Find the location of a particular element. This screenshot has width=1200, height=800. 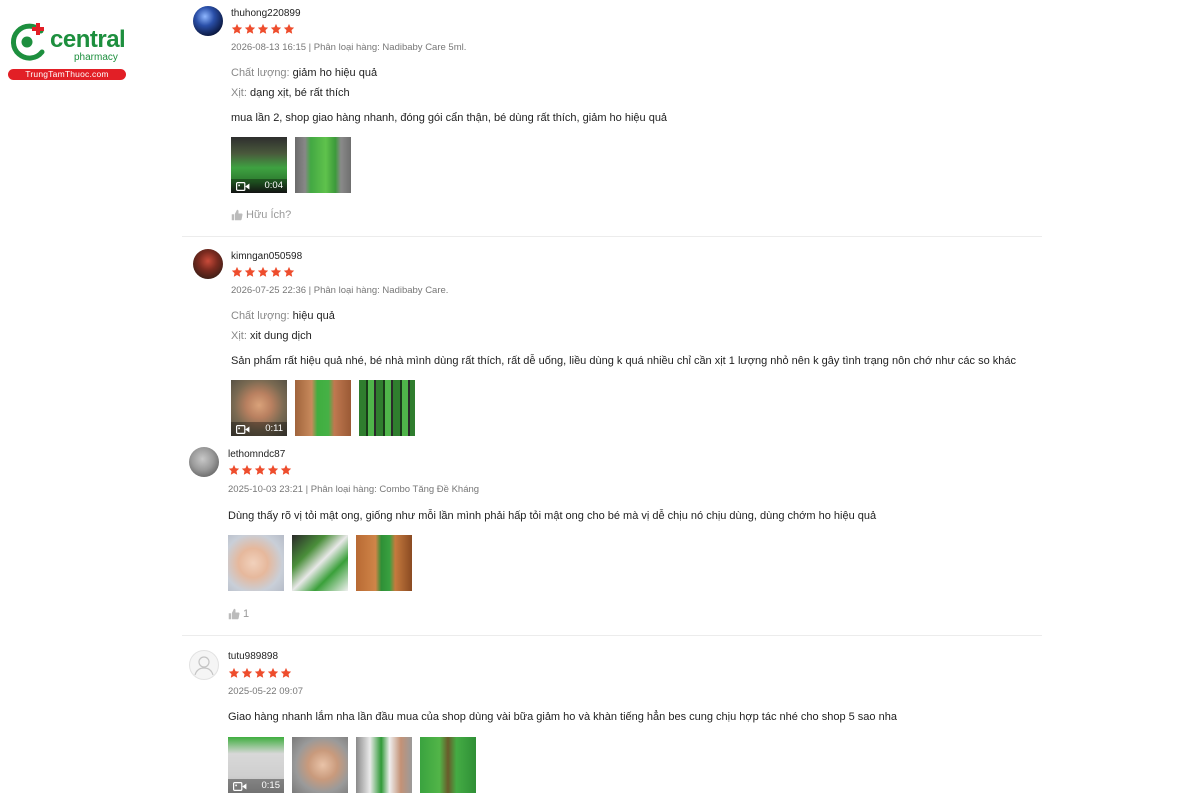

central-pharmacy-logo-icon is located at coordinates (27, 42).